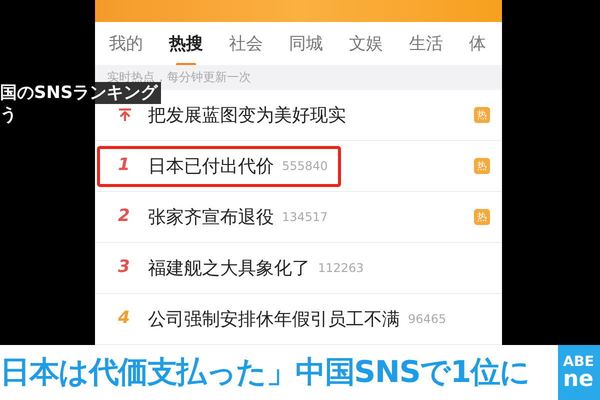 The image size is (600, 400). I want to click on overlay-caption: 国のSNSランキング, so click(80, 93).